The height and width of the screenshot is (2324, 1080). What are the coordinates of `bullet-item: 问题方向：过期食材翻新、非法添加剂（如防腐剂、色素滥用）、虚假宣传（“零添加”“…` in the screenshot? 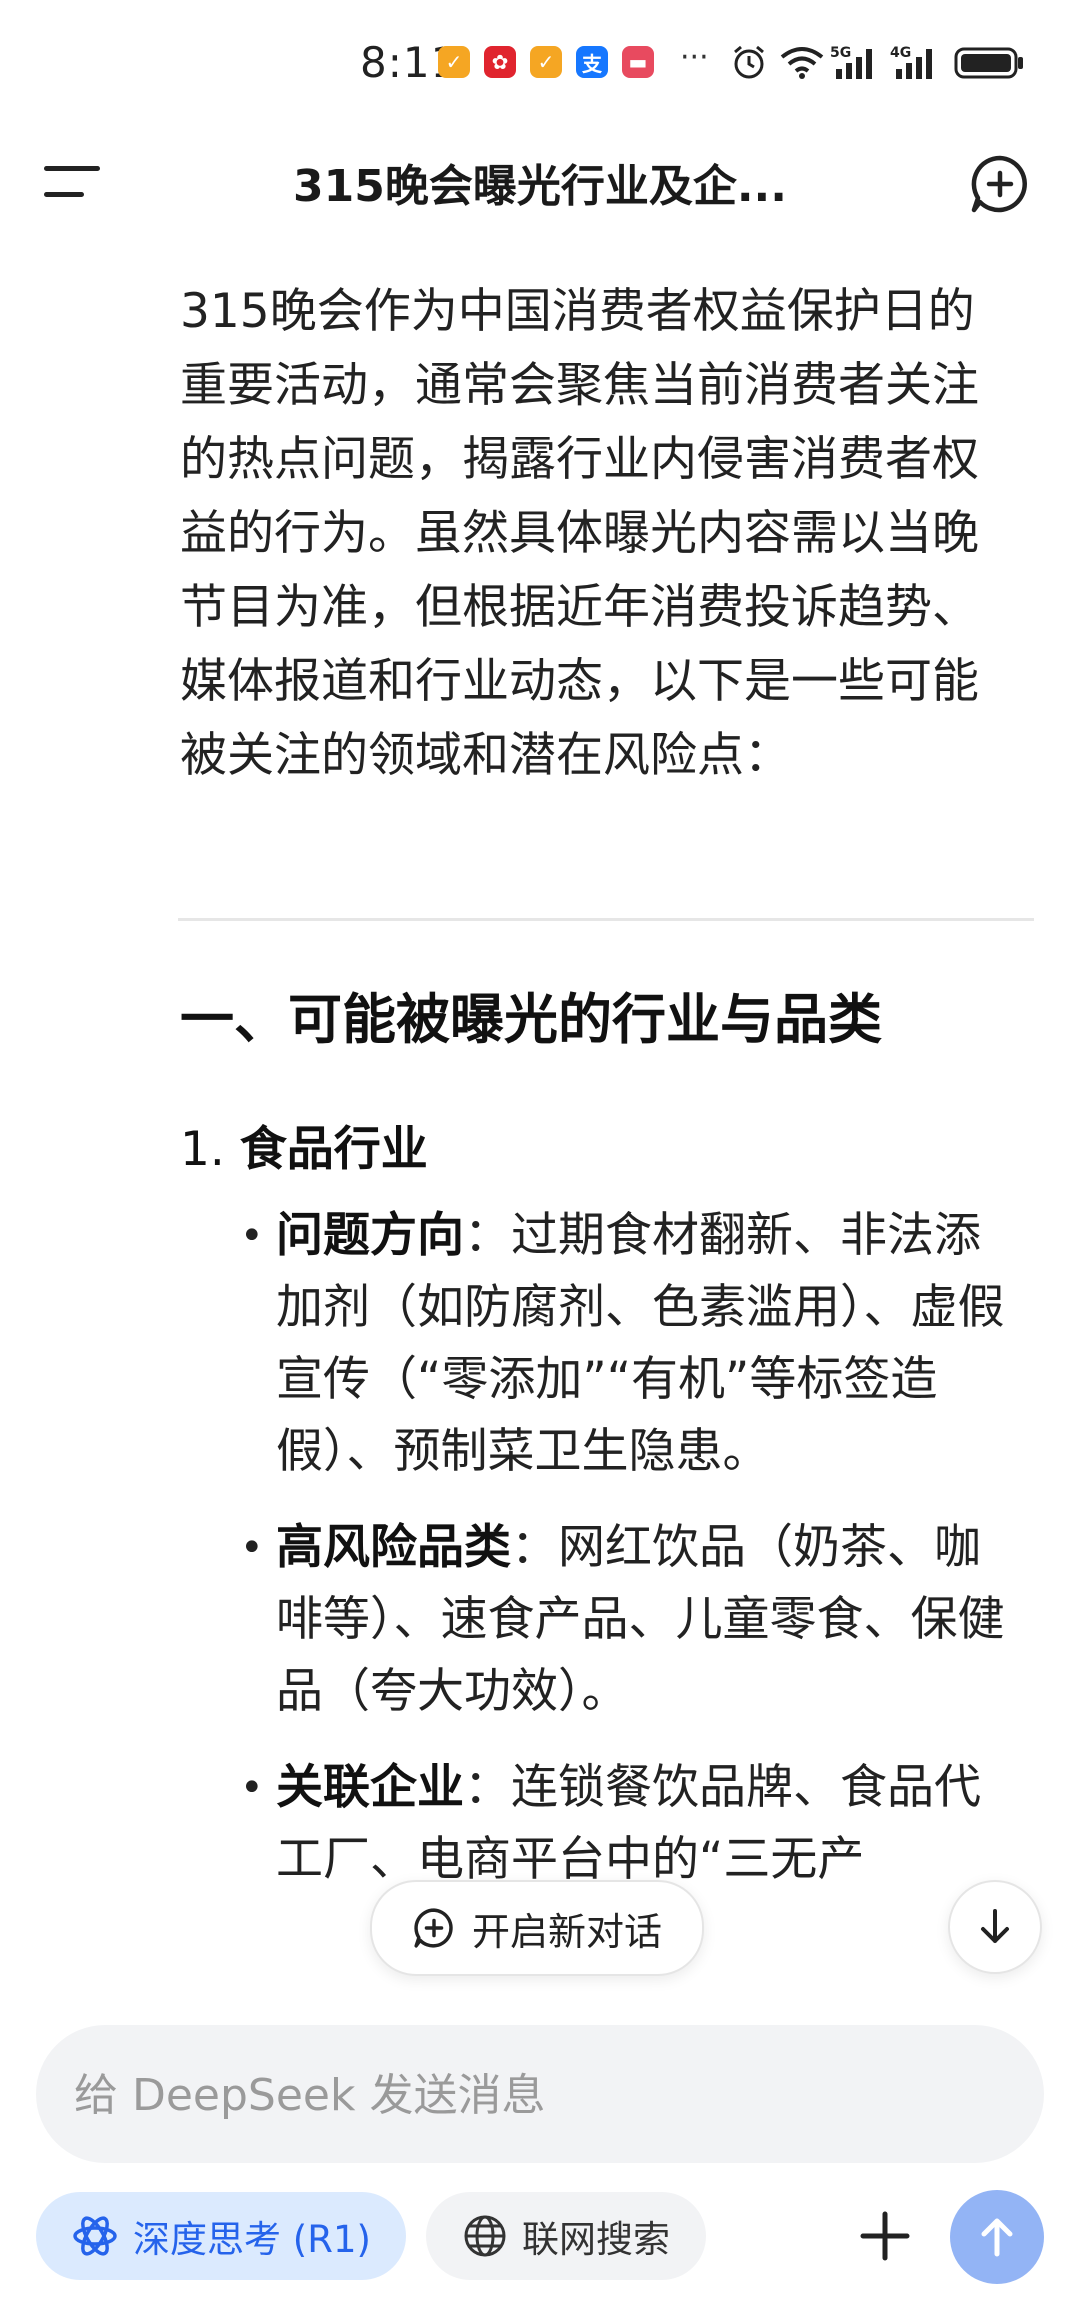 It's located at (630, 1344).